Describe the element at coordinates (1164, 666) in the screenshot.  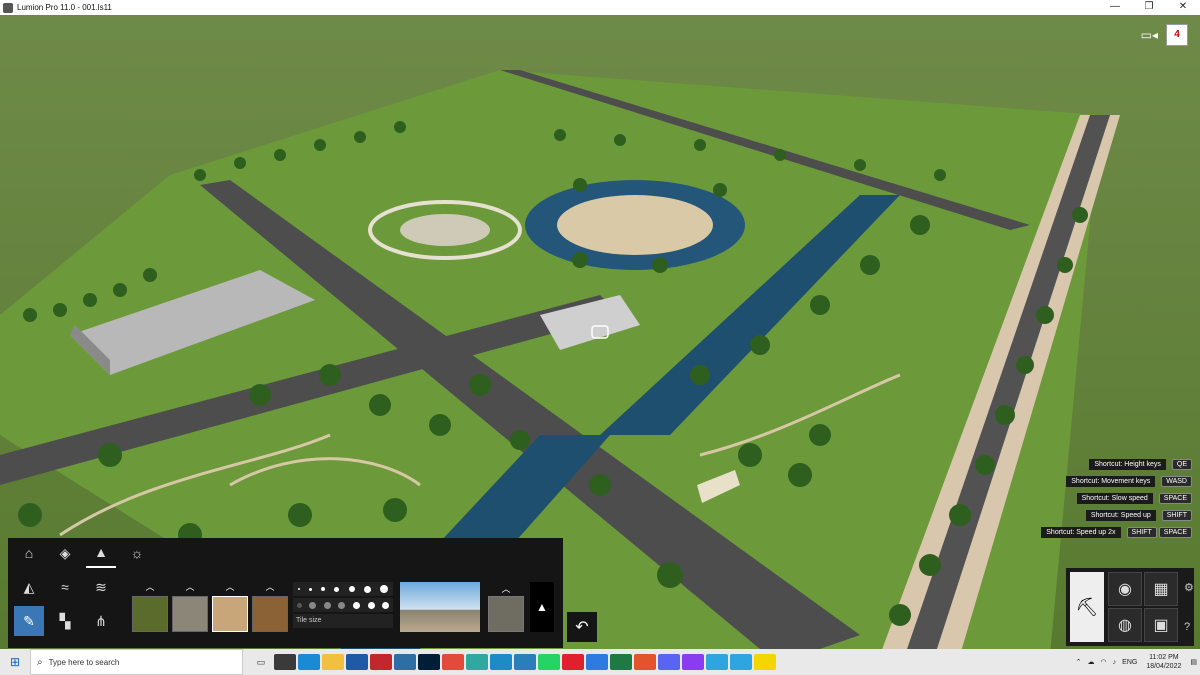
I see `clock-date: 18/04/2022` at that location.